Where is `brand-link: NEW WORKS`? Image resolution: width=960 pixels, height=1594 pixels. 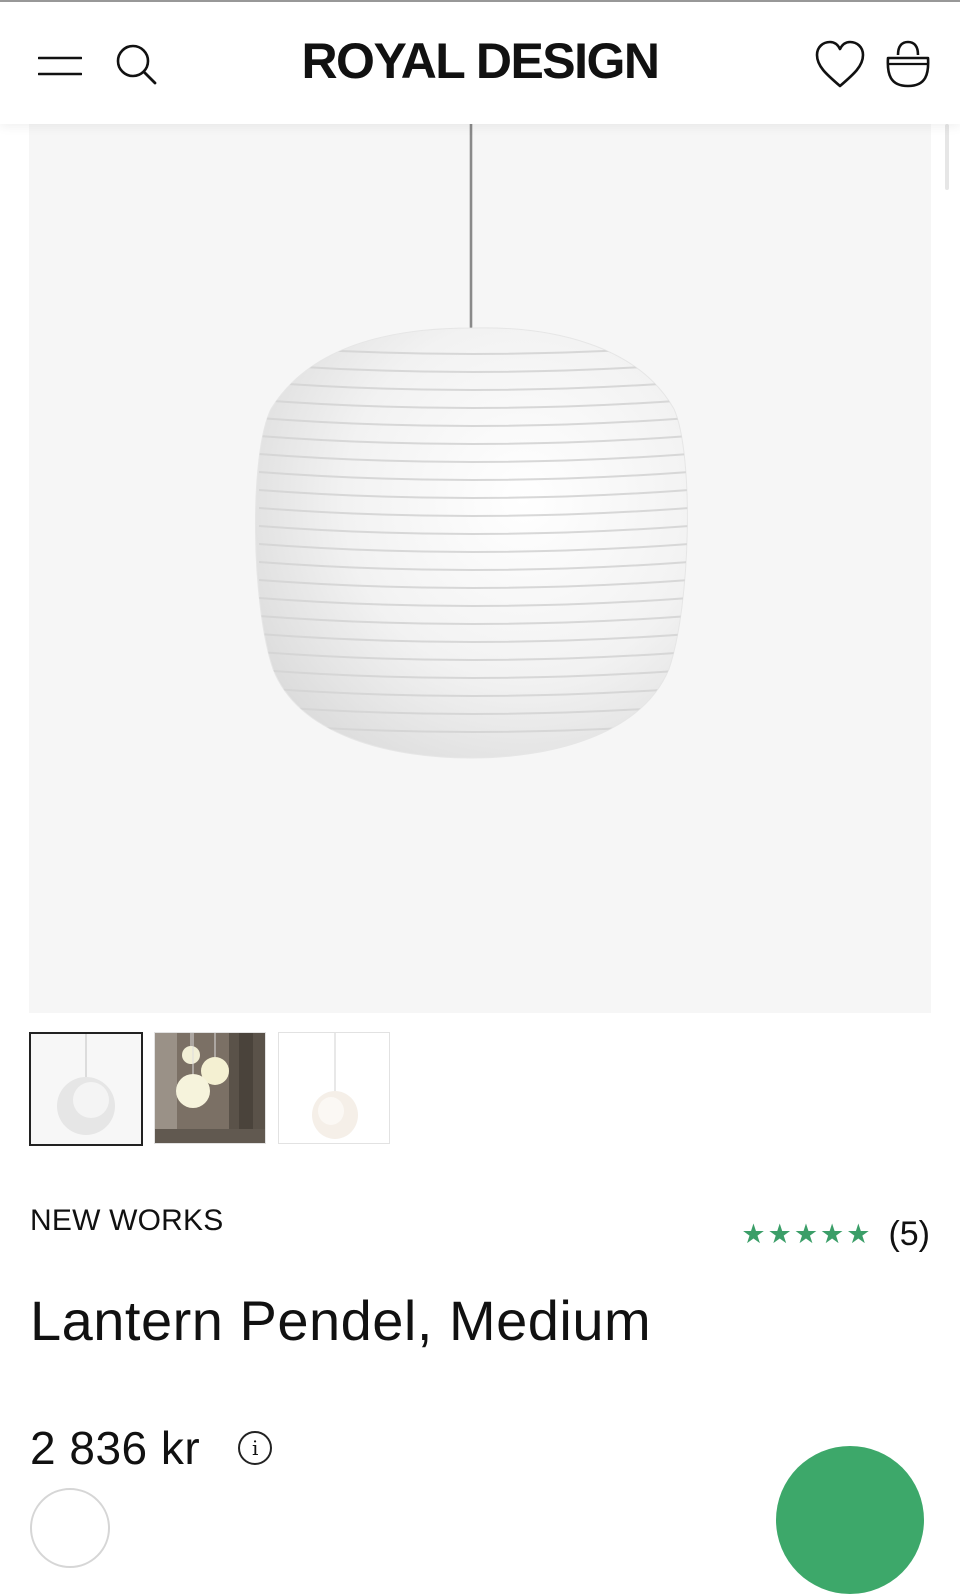 brand-link: NEW WORKS is located at coordinates (126, 1221).